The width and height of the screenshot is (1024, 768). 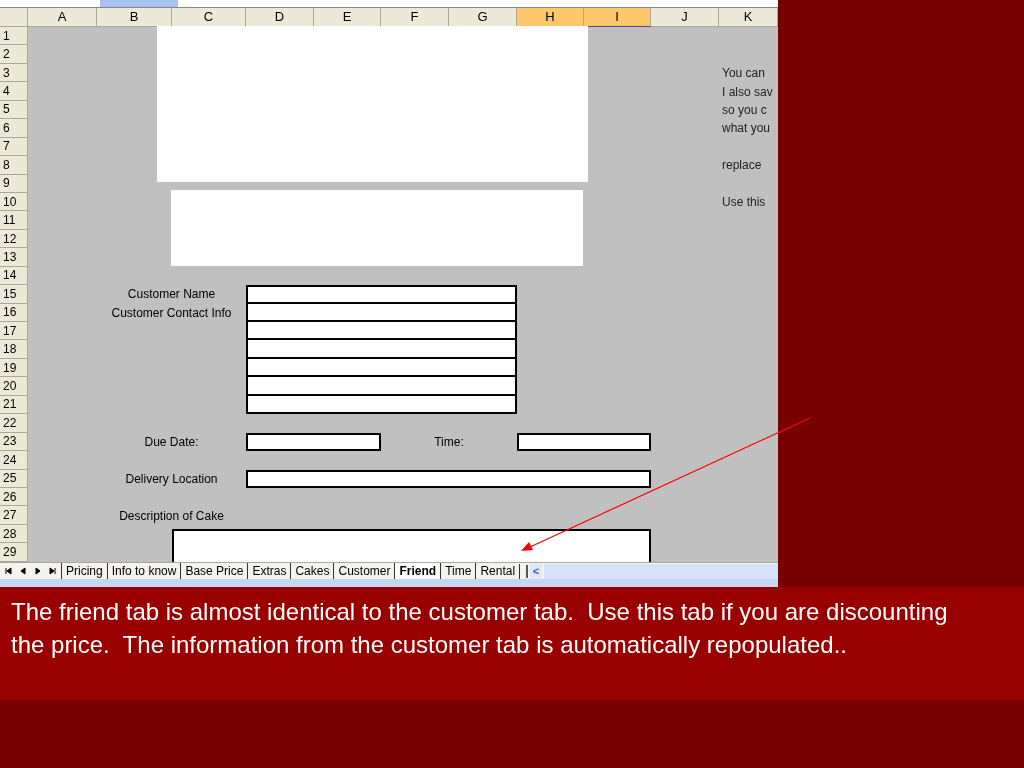 What do you see at coordinates (14, 386) in the screenshot?
I see `row-header: 20` at bounding box center [14, 386].